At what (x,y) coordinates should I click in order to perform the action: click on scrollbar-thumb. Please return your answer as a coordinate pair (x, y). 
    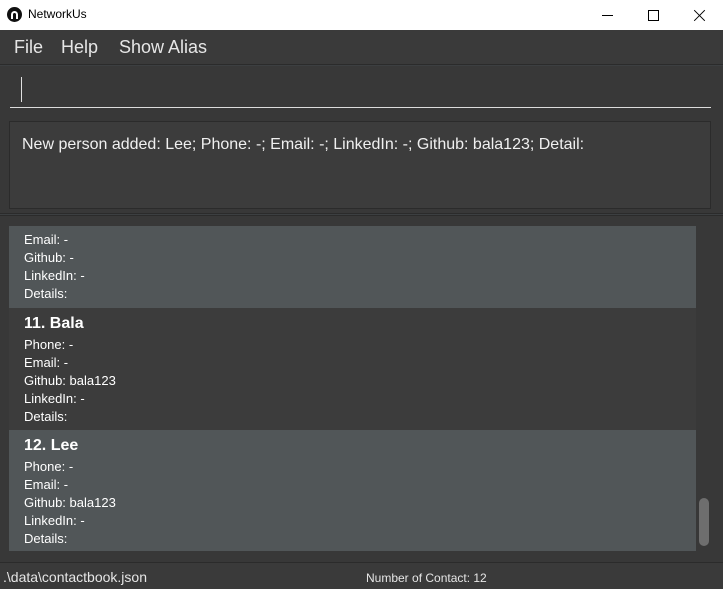
    Looking at the image, I should click on (704, 522).